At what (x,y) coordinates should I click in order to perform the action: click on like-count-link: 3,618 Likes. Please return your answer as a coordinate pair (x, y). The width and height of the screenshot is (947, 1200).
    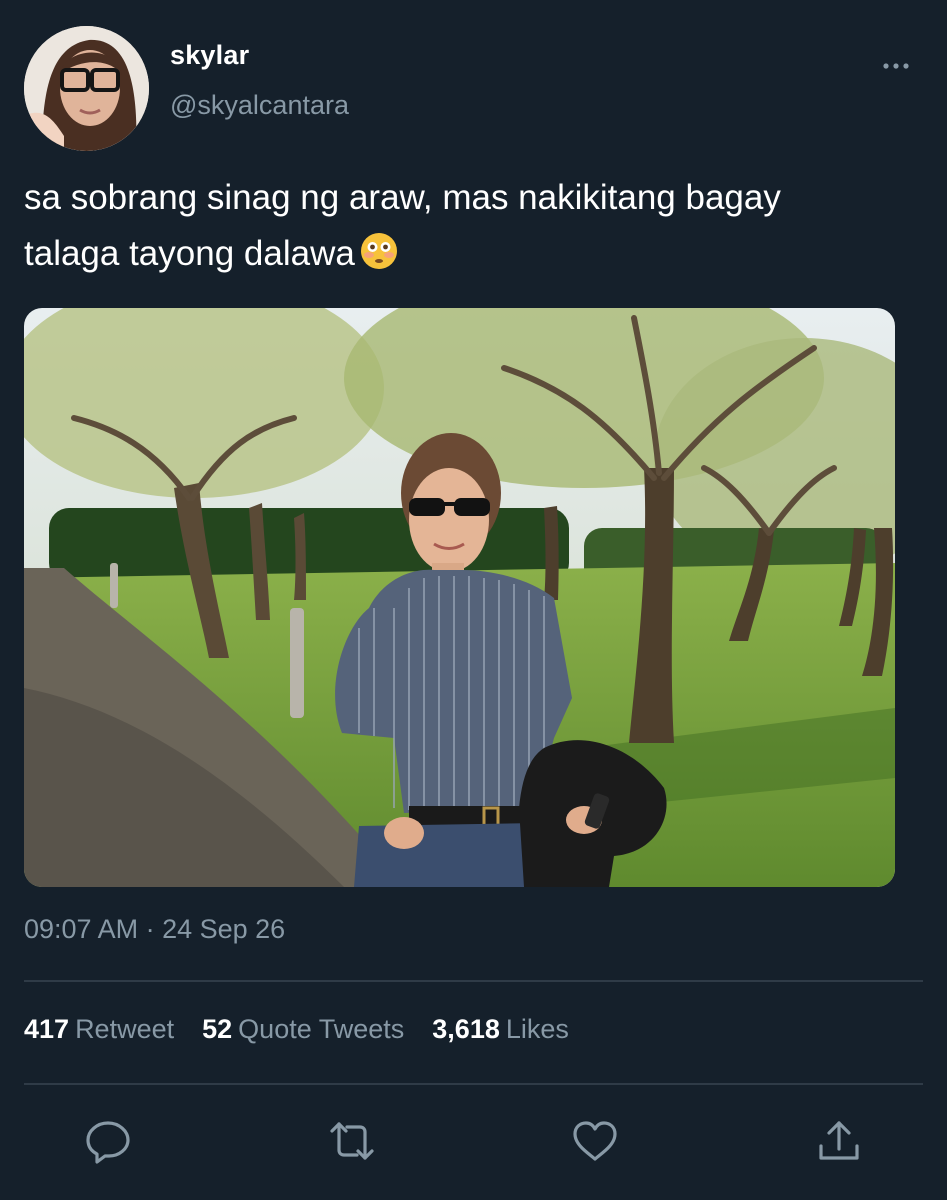
    Looking at the image, I should click on (500, 1029).